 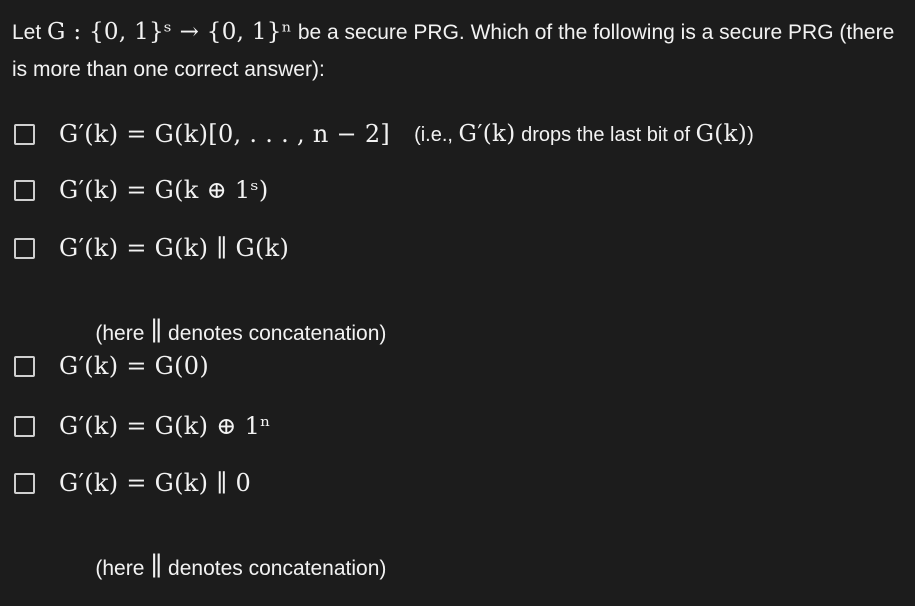 I want to click on option-xor-key: G′(k) = G(k ⊕ 1ˢ), so click(x=141, y=190).